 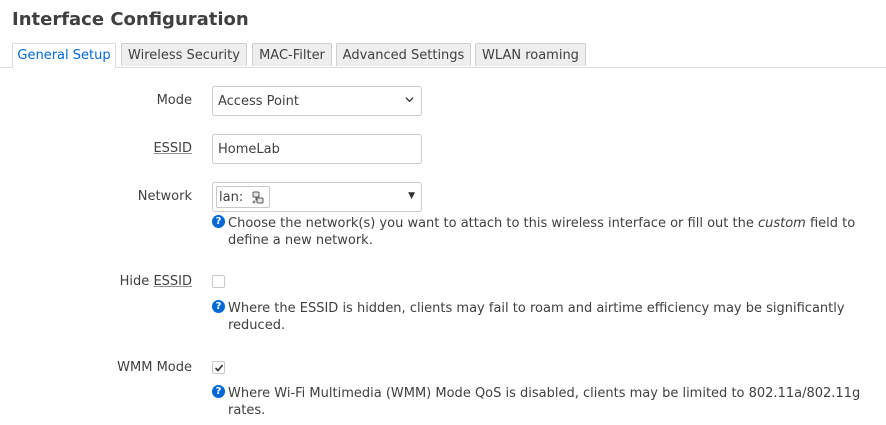 I want to click on mode-select: Access Point, so click(x=317, y=101).